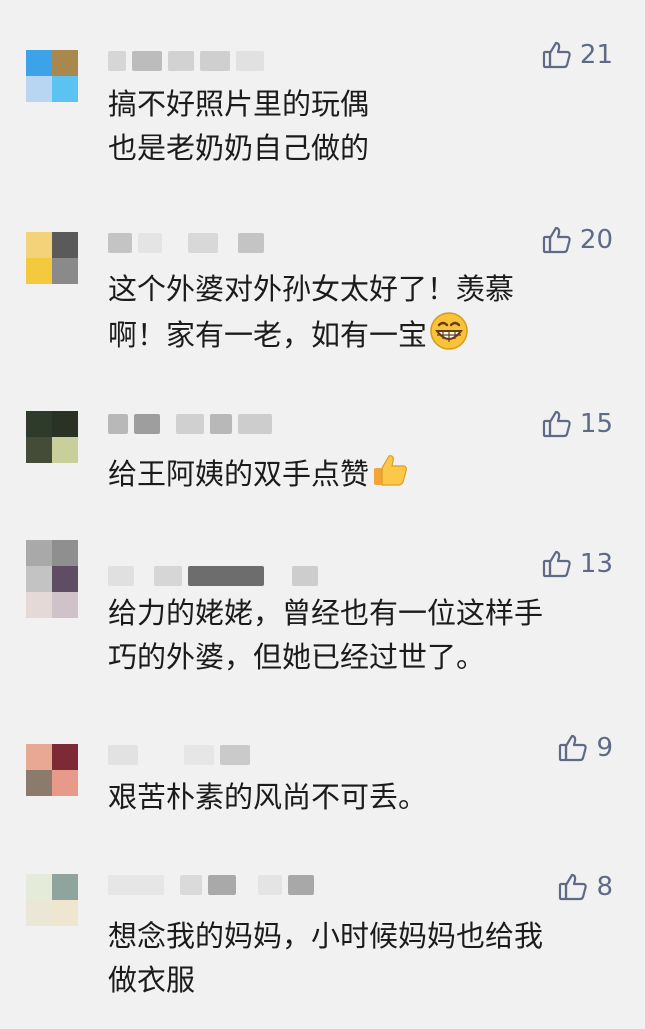 The width and height of the screenshot is (645, 1029). What do you see at coordinates (326, 958) in the screenshot?
I see `comment-text: 想念我的妈妈，小时候妈妈也给我 做衣服` at bounding box center [326, 958].